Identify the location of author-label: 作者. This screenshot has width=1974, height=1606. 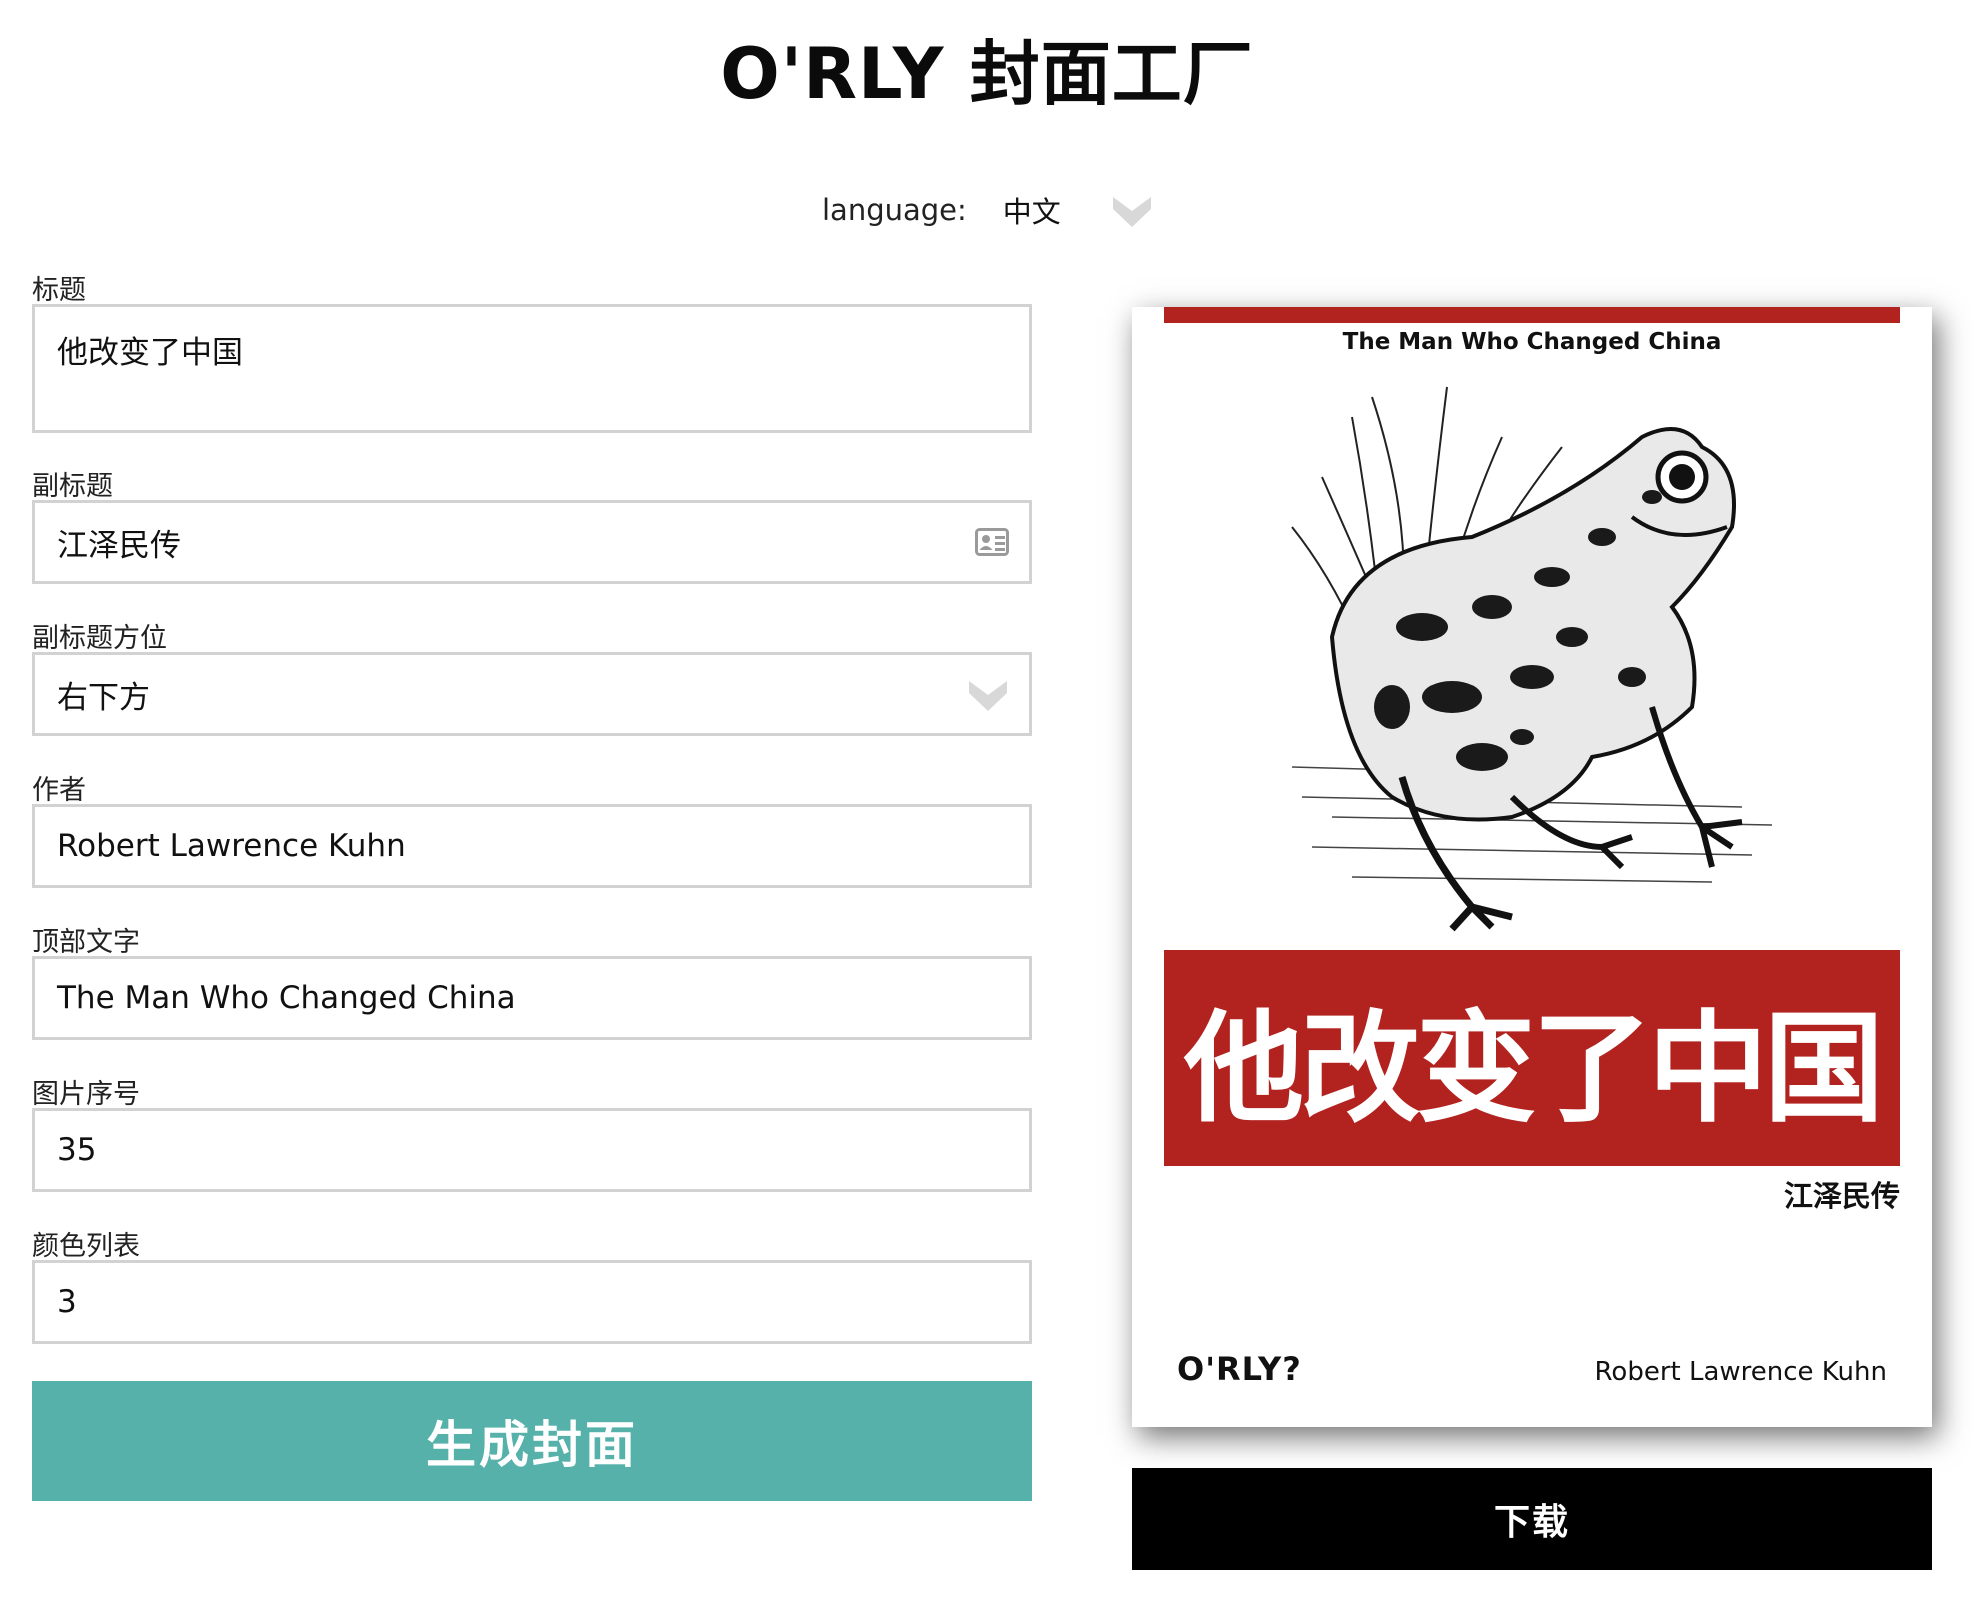
(59, 790).